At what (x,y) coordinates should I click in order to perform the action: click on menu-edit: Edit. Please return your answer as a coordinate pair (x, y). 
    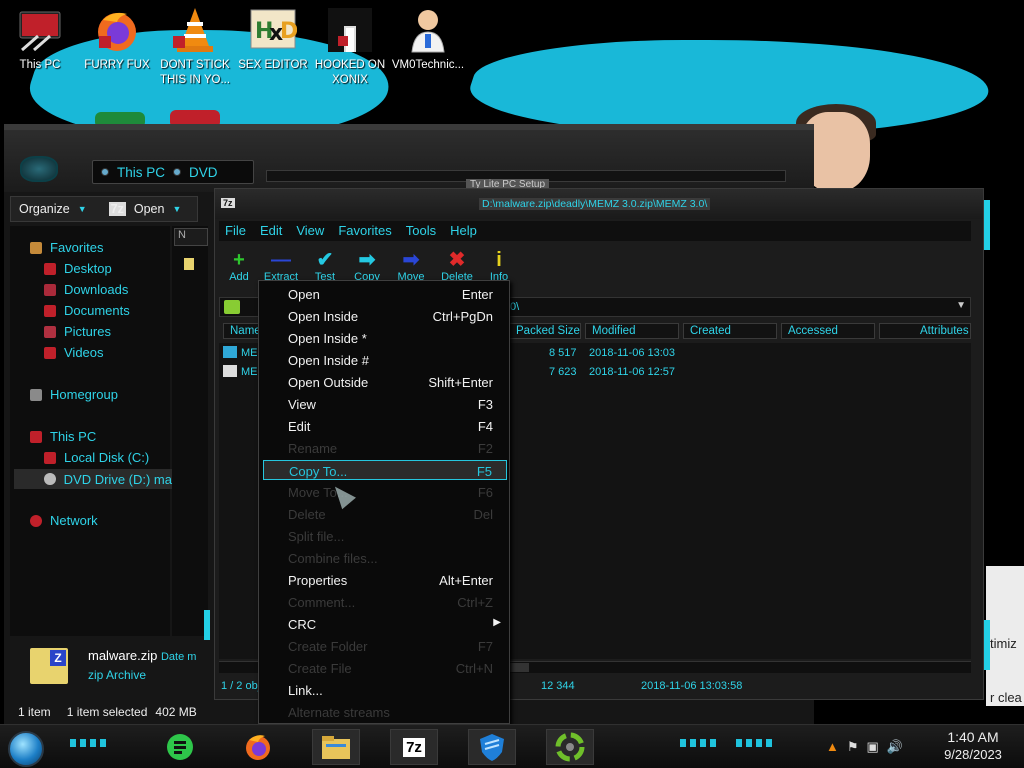
    Looking at the image, I should click on (272, 231).